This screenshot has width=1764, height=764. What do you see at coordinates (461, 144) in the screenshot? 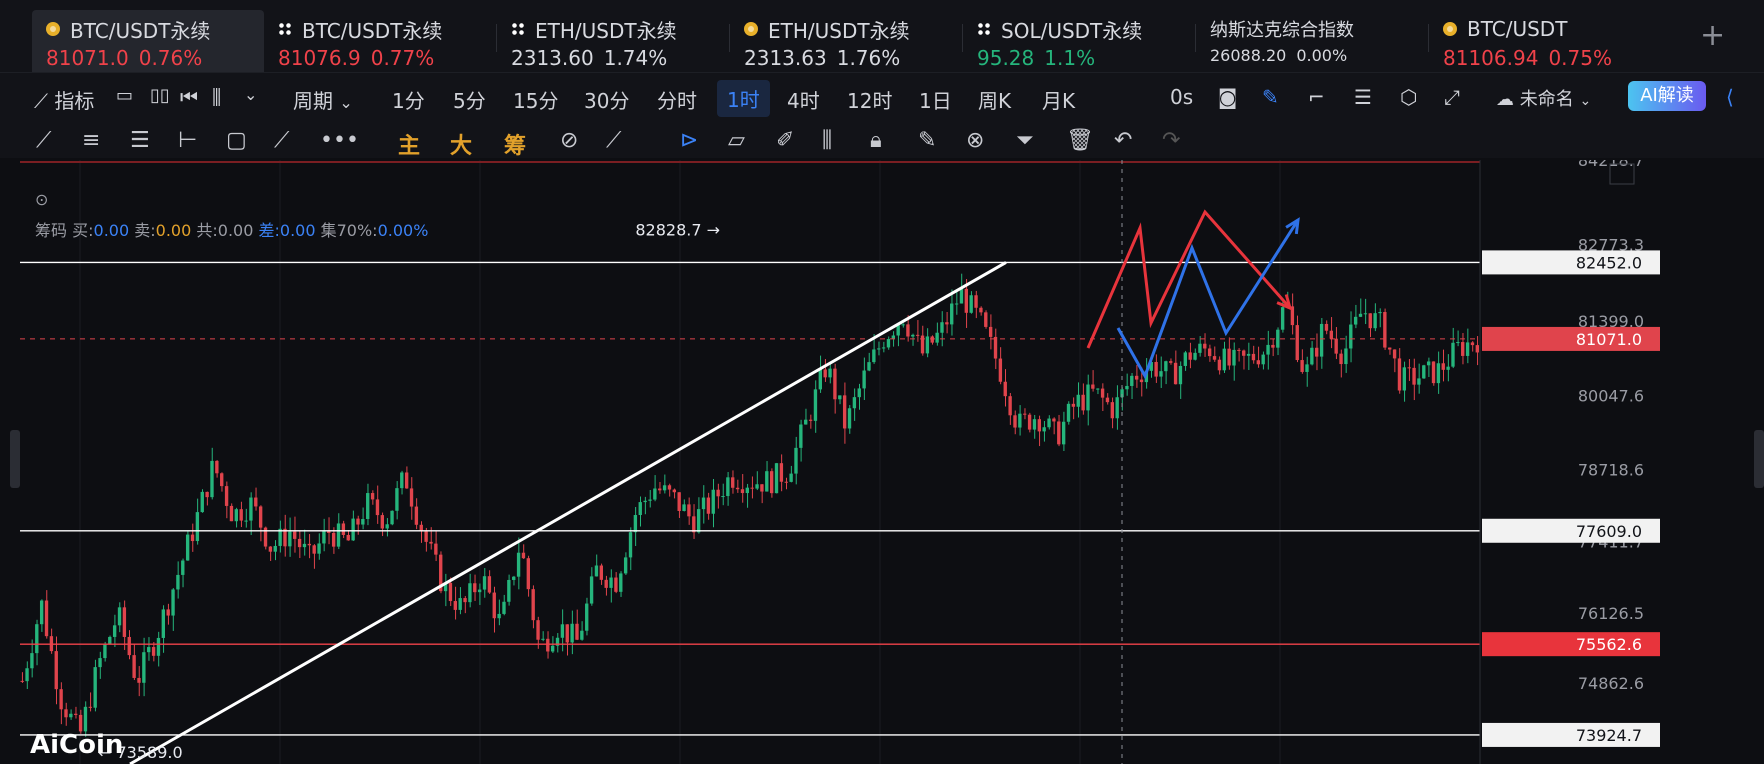
I see `big-order-button: 大` at bounding box center [461, 144].